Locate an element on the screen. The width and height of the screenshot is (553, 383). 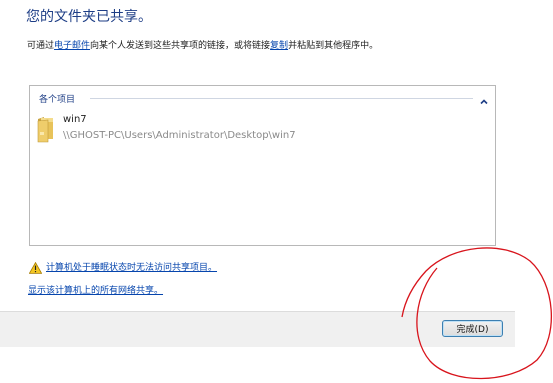
items-group-header: 各个项目 is located at coordinates (262, 96).